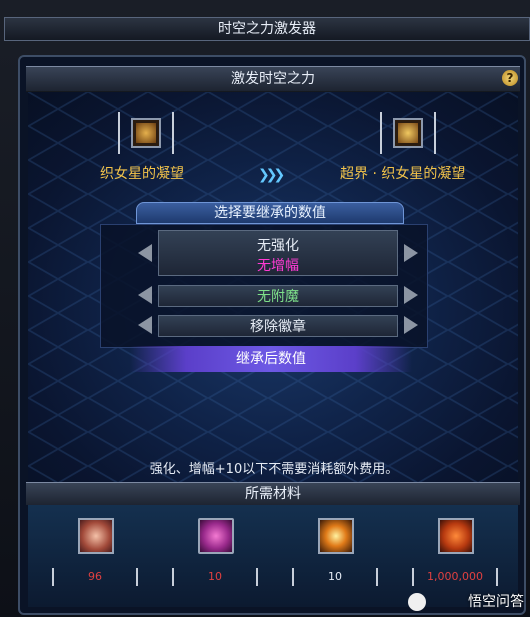 This screenshot has height=617, width=530. What do you see at coordinates (411, 325) in the screenshot?
I see `next-emblem-arrow` at bounding box center [411, 325].